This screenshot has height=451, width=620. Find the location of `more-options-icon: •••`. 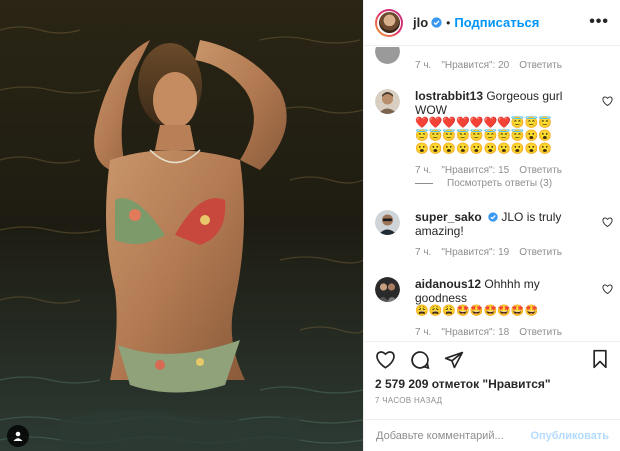

more-options-icon: ••• is located at coordinates (599, 22).